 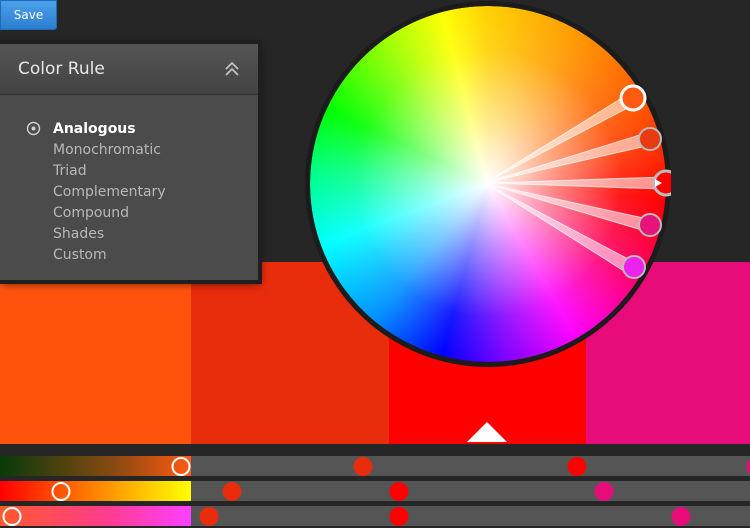 I want to click on rule-option-complementary: Complementary, so click(x=142, y=191).